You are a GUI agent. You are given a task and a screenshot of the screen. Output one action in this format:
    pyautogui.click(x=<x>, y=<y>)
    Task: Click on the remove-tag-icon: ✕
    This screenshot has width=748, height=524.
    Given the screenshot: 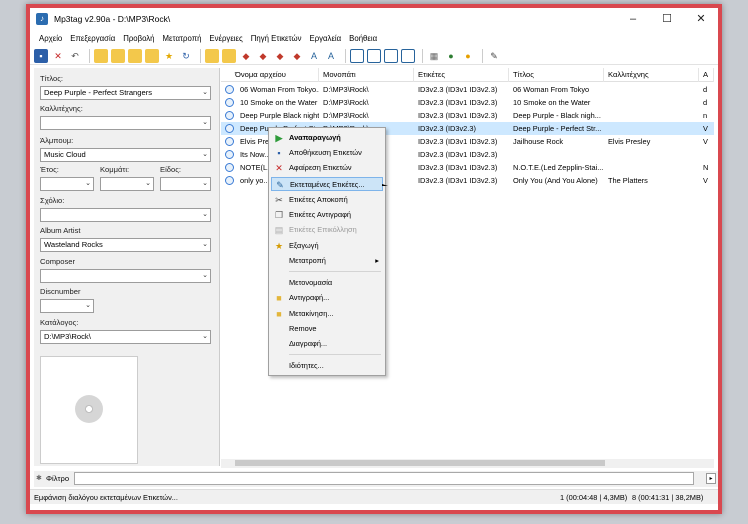 What is the action you would take?
    pyautogui.click(x=58, y=56)
    